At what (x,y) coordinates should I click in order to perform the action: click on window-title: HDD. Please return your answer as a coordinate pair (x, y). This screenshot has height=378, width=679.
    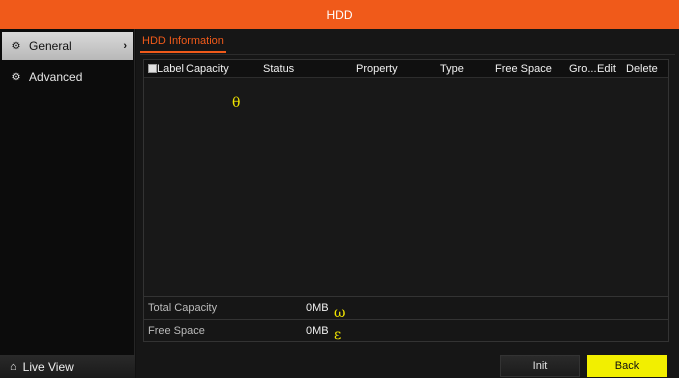
    Looking at the image, I should click on (339, 14).